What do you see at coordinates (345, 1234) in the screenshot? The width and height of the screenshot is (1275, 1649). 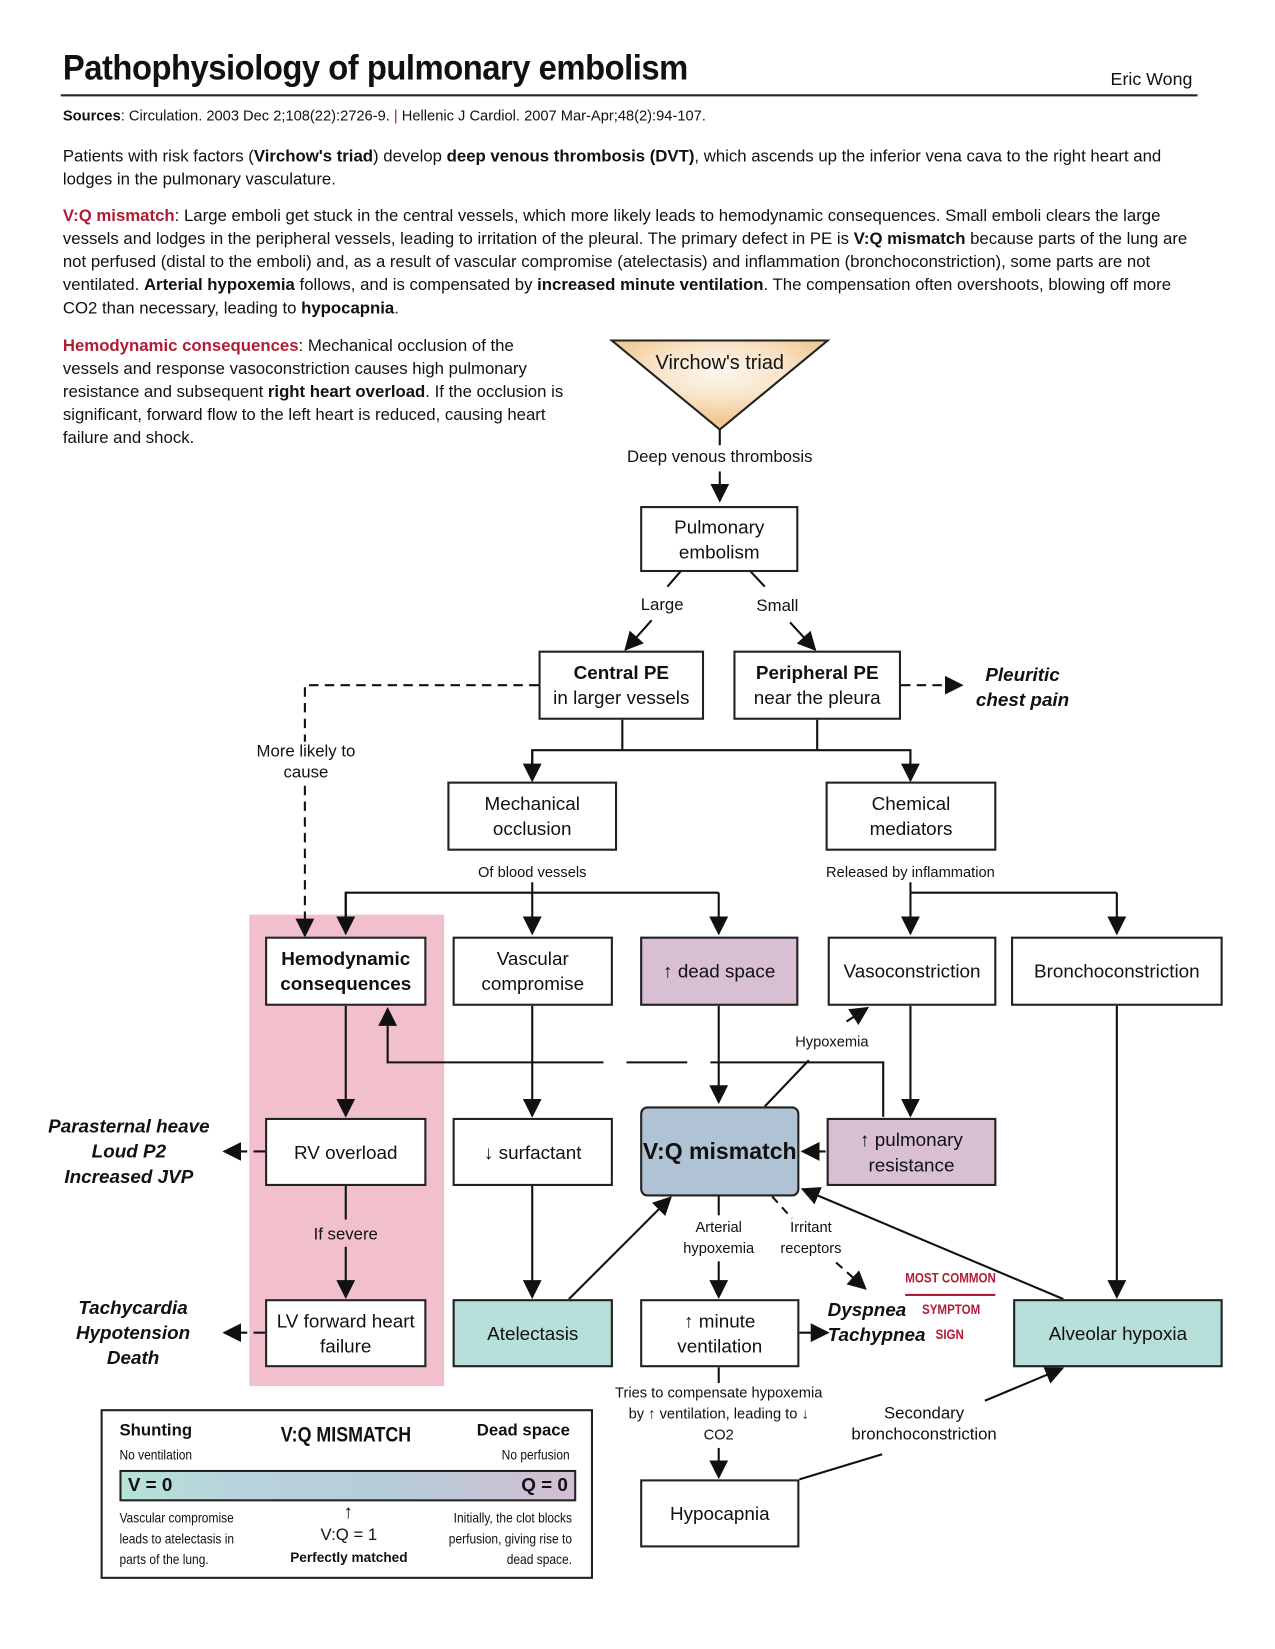 I see `if-severe-label: If severe` at bounding box center [345, 1234].